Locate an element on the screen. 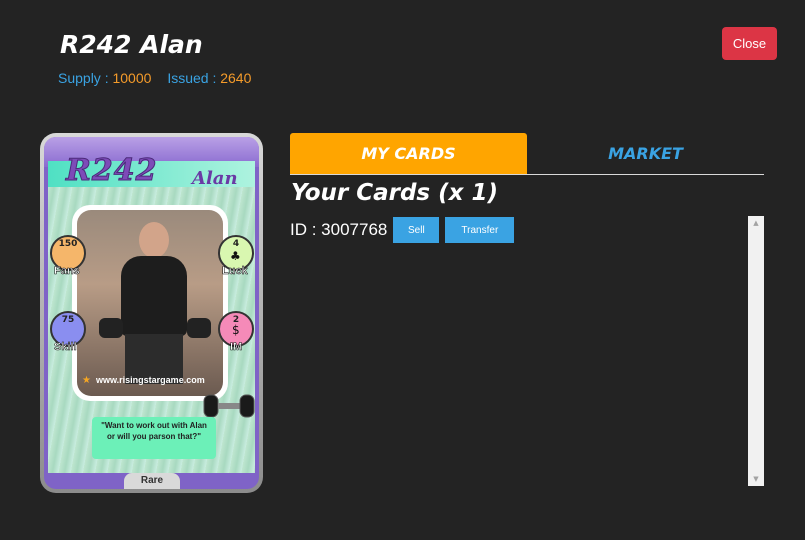 The height and width of the screenshot is (540, 805). skill-label: Skill is located at coordinates (65, 347).